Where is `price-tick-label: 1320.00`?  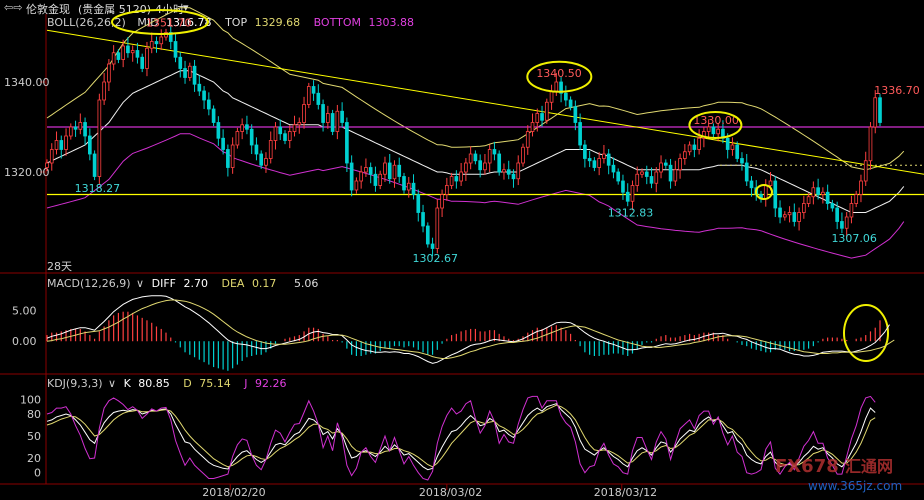
price-tick-label: 1320.00 is located at coordinates (27, 172).